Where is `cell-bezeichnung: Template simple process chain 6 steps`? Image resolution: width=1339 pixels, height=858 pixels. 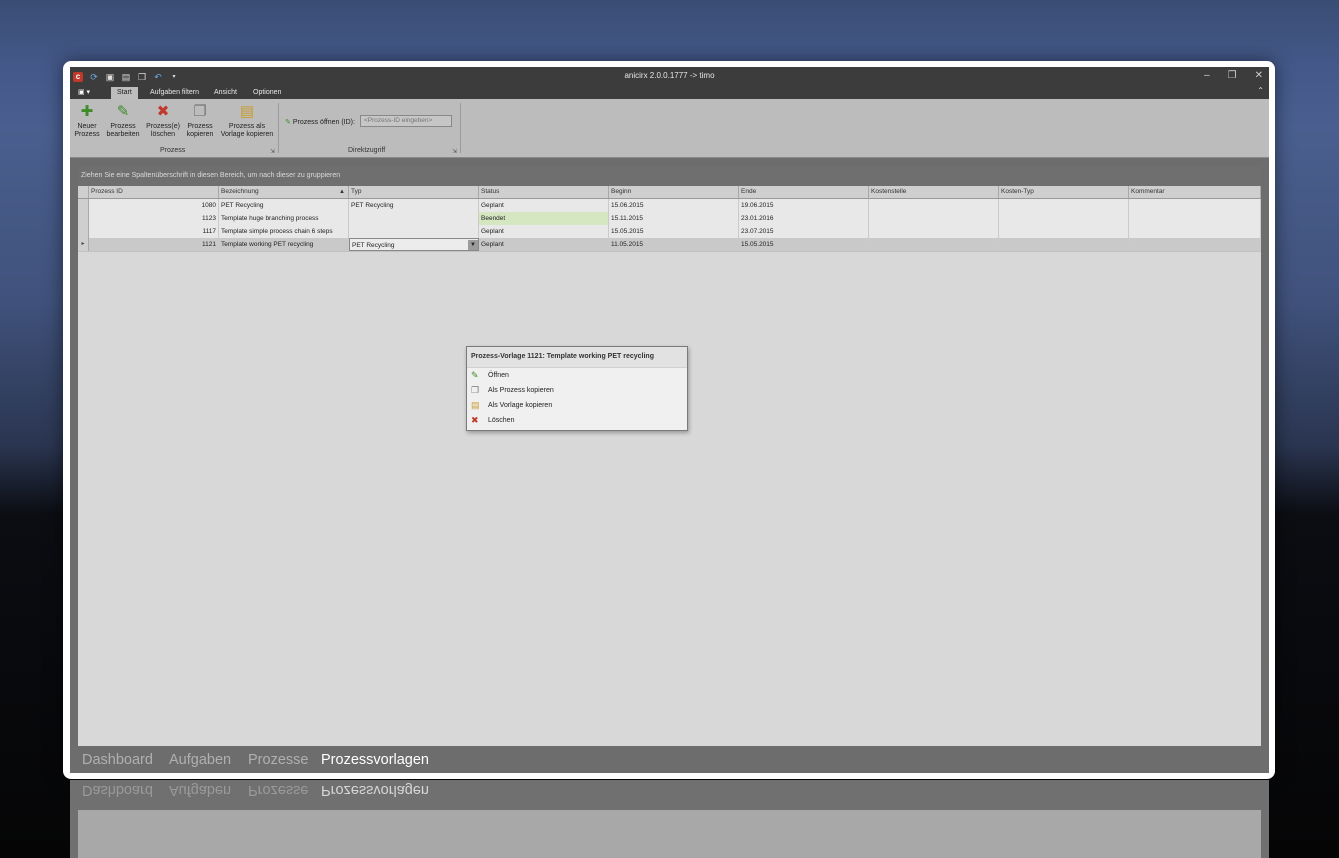 cell-bezeichnung: Template simple process chain 6 steps is located at coordinates (284, 231).